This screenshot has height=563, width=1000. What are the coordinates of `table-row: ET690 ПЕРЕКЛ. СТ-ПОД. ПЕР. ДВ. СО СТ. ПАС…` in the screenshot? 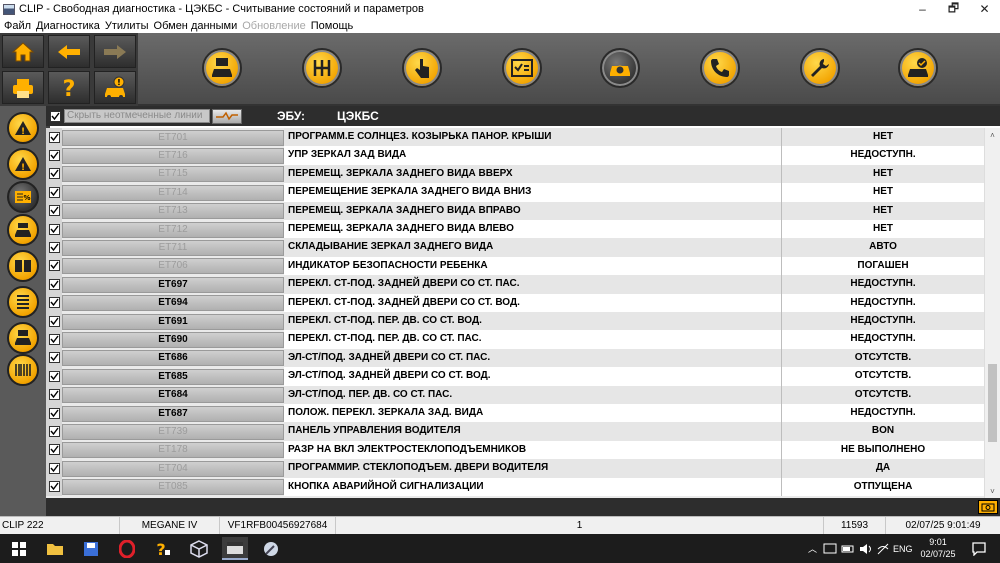 It's located at (515, 339).